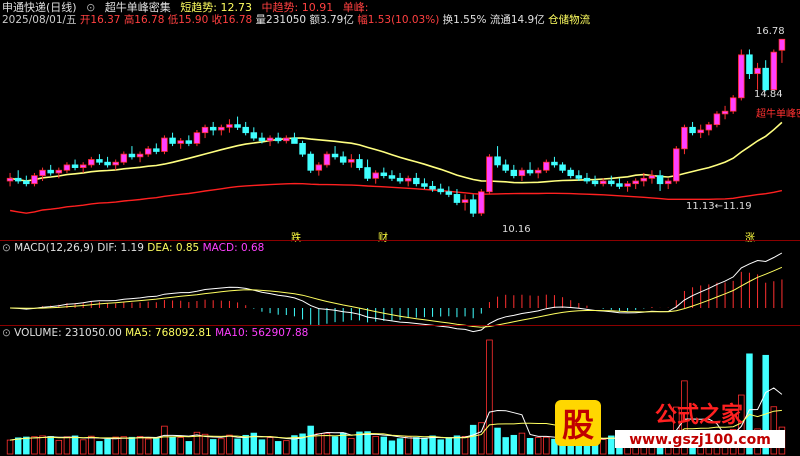 The image size is (800, 456). What do you see at coordinates (296, 238) in the screenshot?
I see `event-fall-marker: 跌` at bounding box center [296, 238].